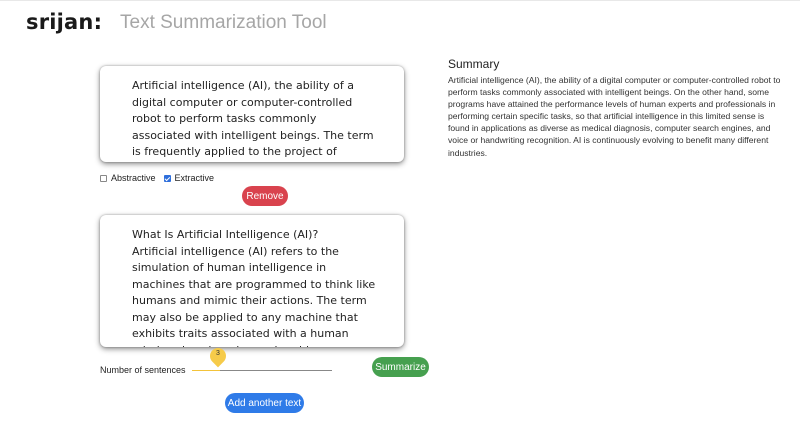 Image resolution: width=800 pixels, height=448 pixels. What do you see at coordinates (133, 178) in the screenshot?
I see `abstractive-label: Abstractive` at bounding box center [133, 178].